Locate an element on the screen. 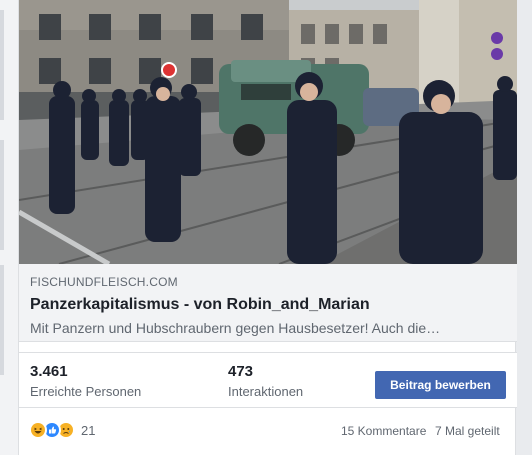  engagement-stat: 473 Interaktionen is located at coordinates (265, 382).